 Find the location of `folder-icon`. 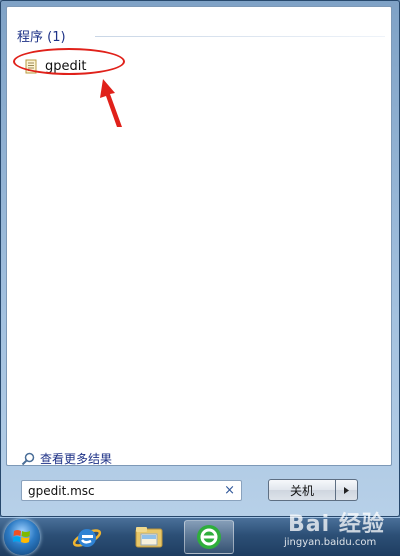

folder-icon is located at coordinates (149, 537).